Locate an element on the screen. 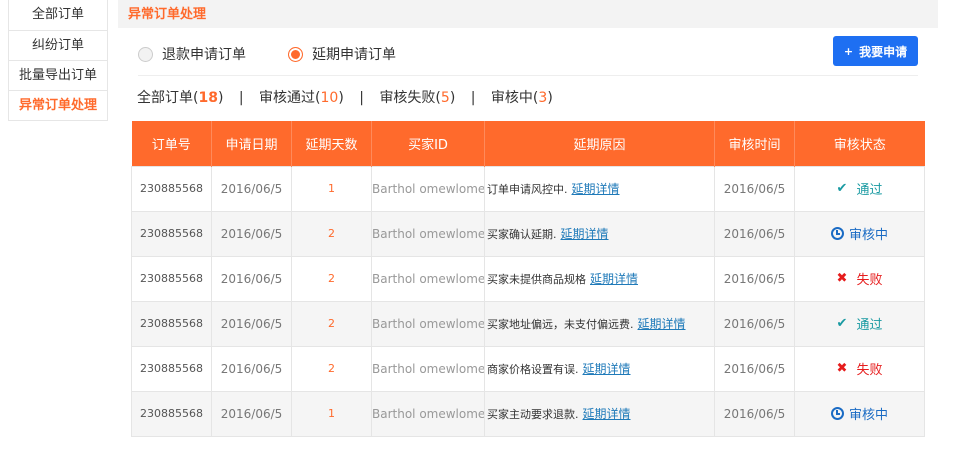 The width and height of the screenshot is (972, 455). reason-text: 买家确认延期. is located at coordinates (522, 234).